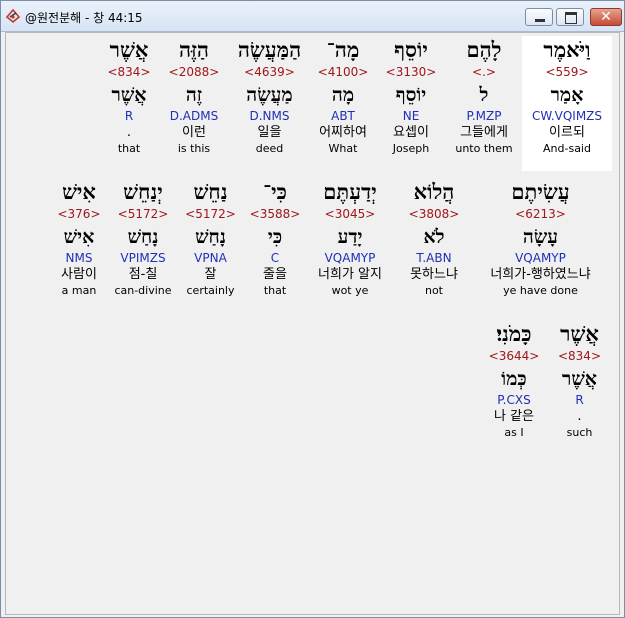  I want to click on strong-number: <4639>, so click(269, 72).